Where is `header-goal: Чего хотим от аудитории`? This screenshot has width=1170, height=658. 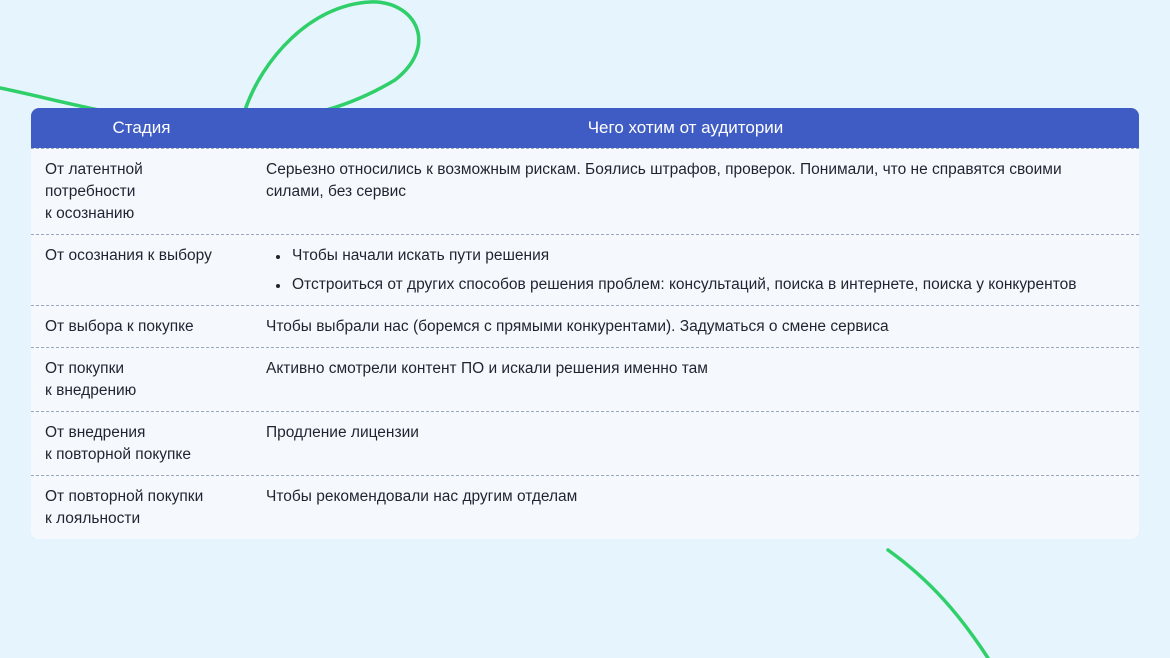 header-goal: Чего хотим от аудитории is located at coordinates (685, 127).